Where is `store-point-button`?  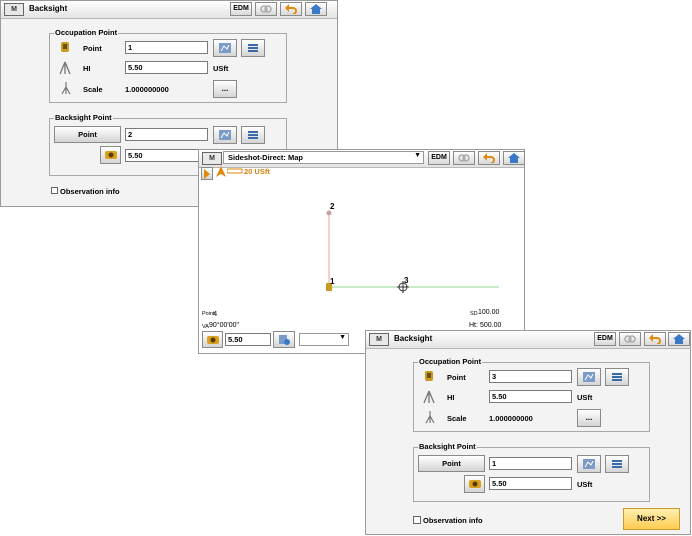
store-point-button is located at coordinates (284, 339).